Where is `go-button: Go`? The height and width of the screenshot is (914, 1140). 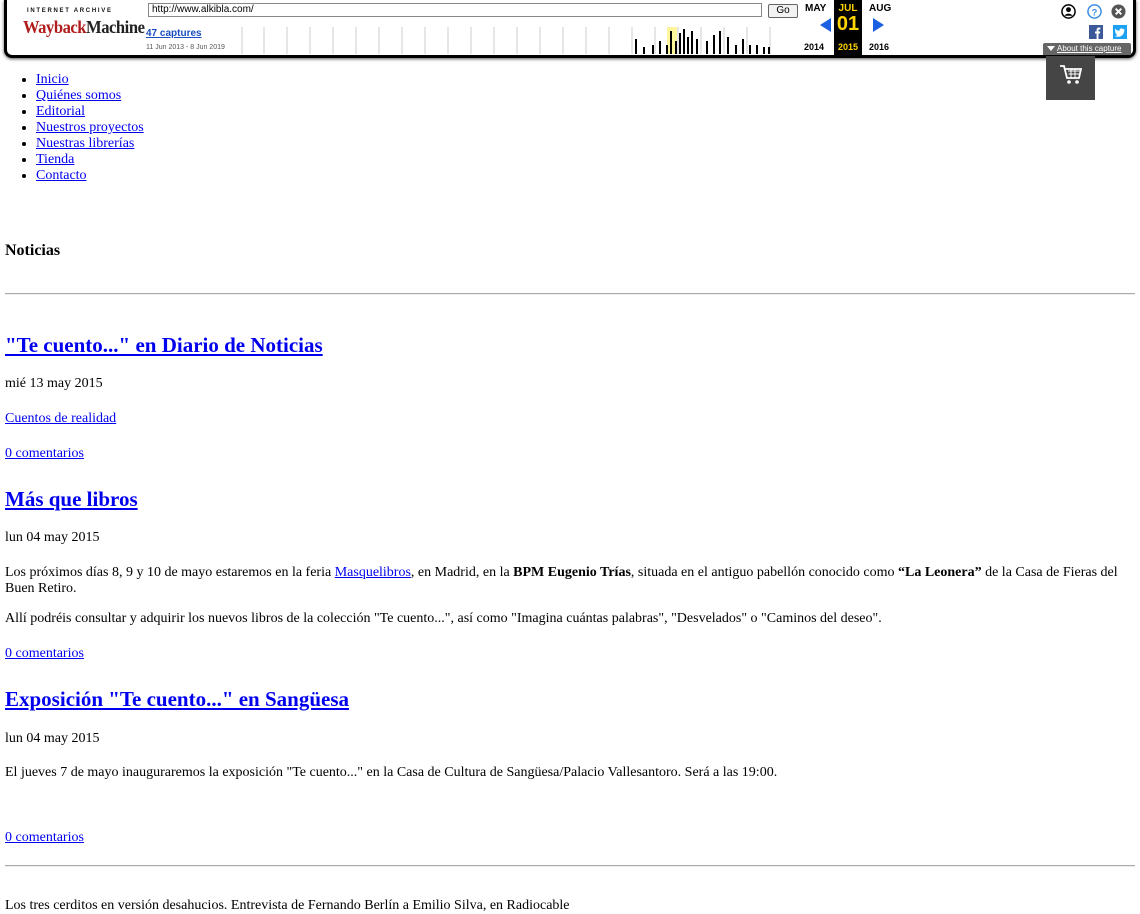 go-button: Go is located at coordinates (783, 11).